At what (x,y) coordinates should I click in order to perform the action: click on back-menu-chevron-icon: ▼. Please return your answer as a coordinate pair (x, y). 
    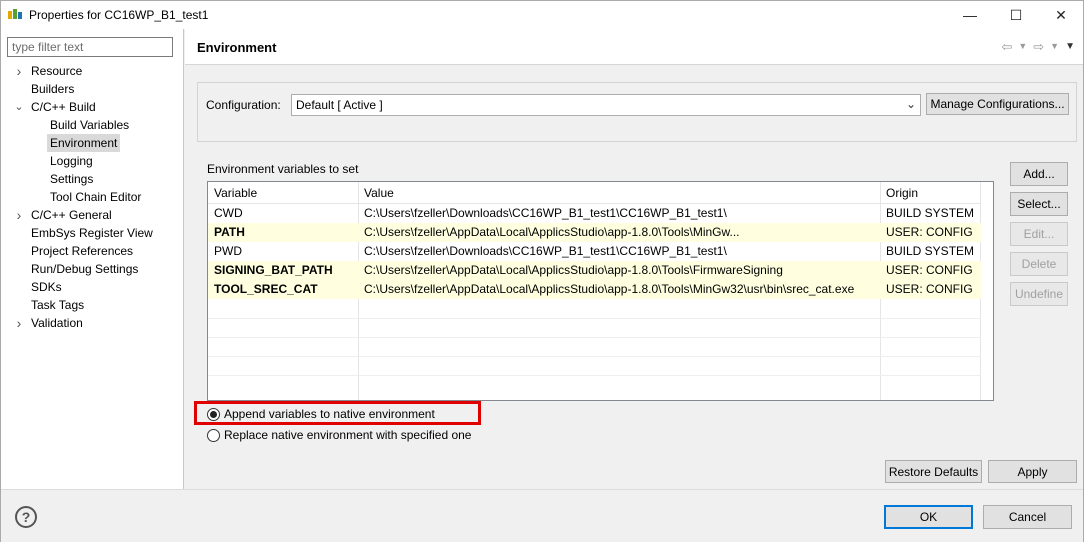
    Looking at the image, I should click on (1022, 47).